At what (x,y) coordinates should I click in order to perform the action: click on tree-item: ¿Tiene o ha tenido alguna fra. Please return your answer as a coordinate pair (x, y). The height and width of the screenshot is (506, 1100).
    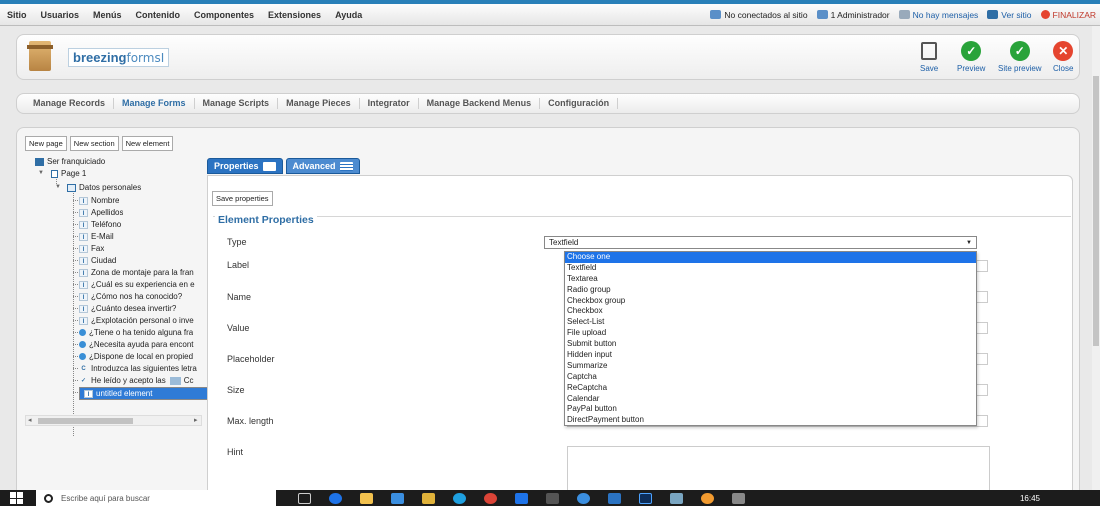
    Looking at the image, I should click on (136, 332).